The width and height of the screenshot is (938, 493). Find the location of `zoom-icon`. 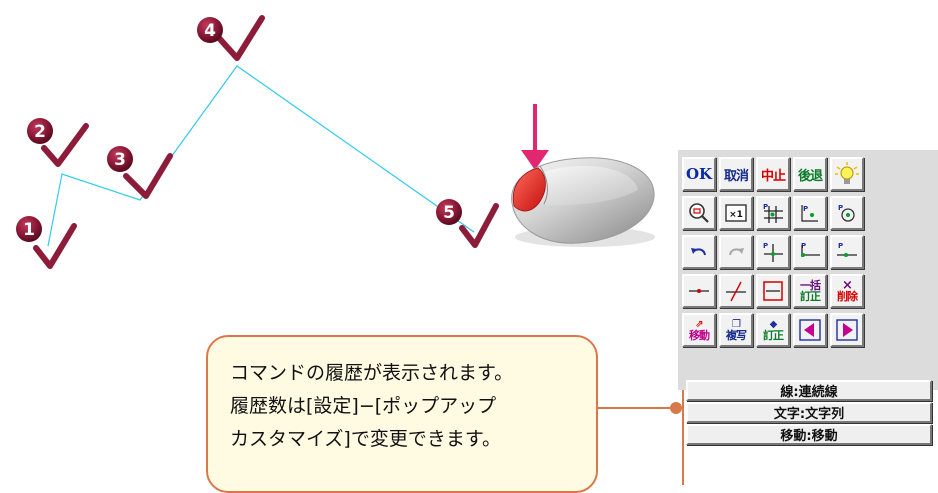

zoom-icon is located at coordinates (699, 213).